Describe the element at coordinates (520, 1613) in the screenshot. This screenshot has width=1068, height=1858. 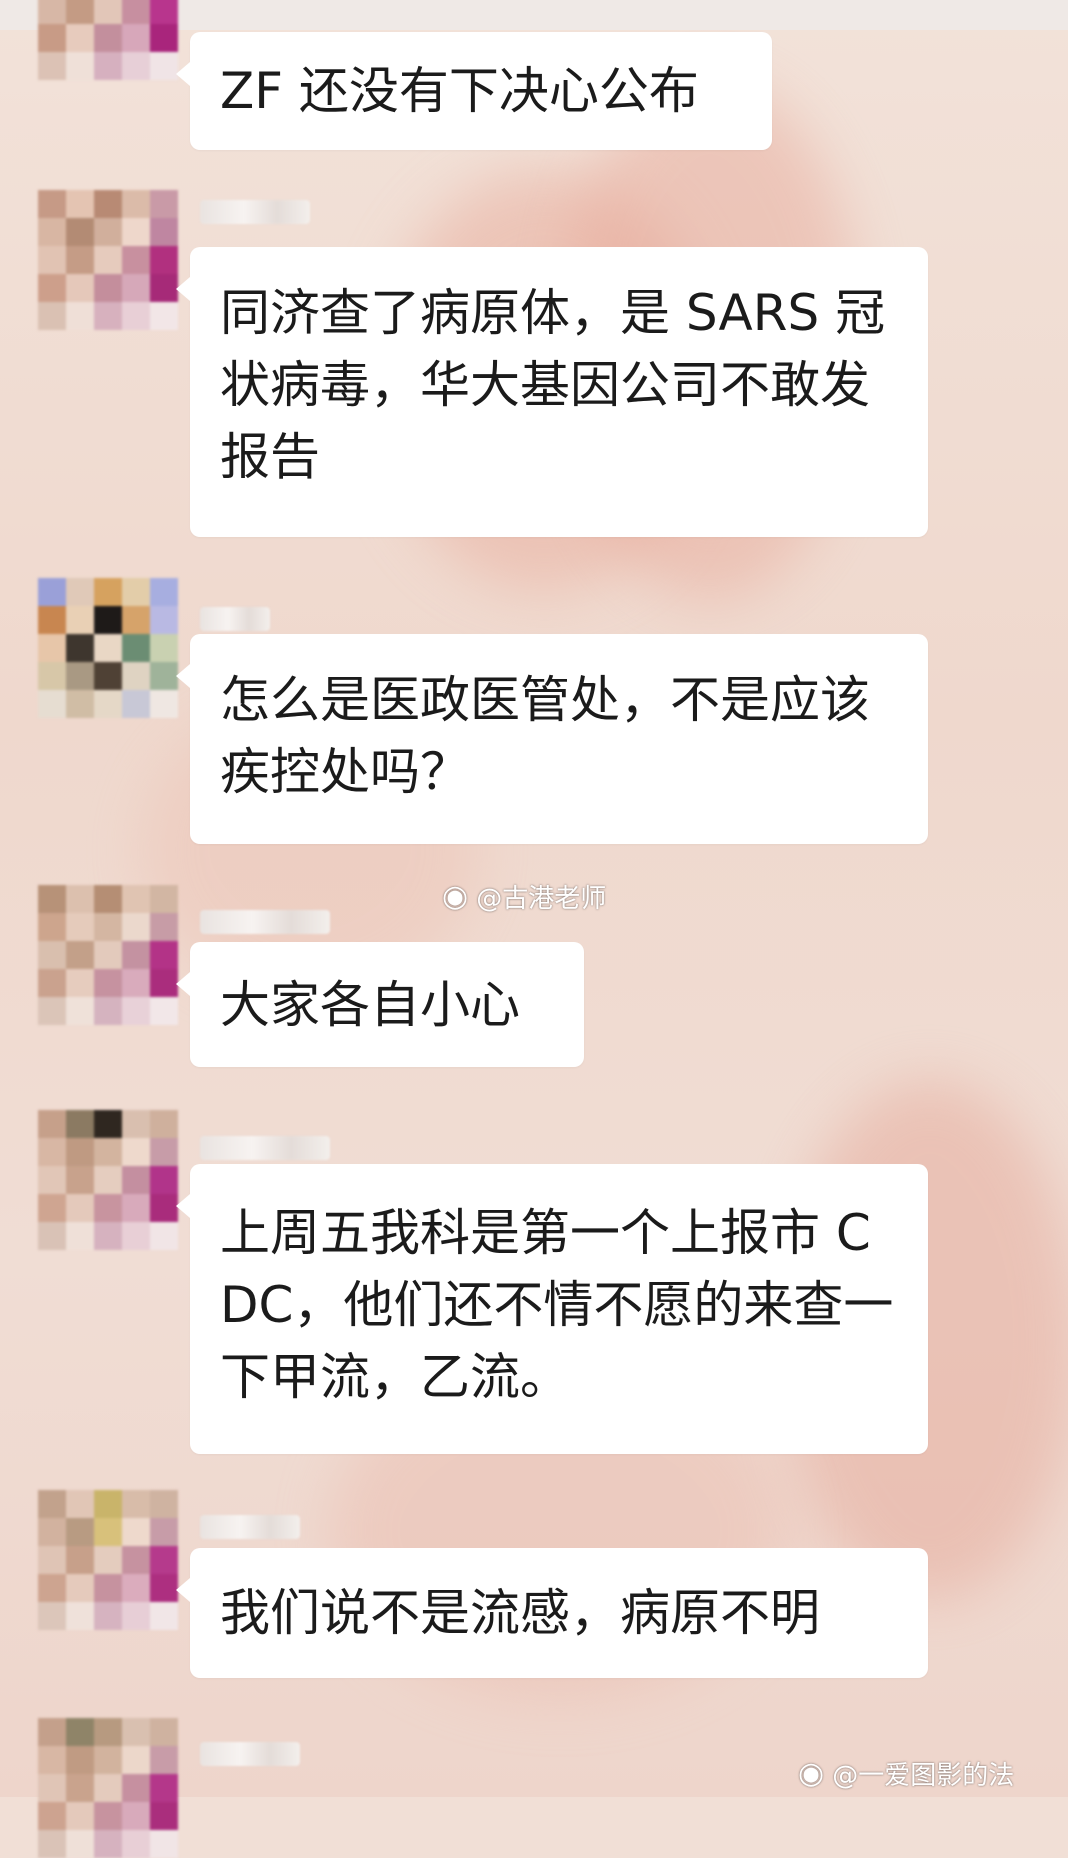
I see `message-text: 我们说不是流感，病原不明` at that location.